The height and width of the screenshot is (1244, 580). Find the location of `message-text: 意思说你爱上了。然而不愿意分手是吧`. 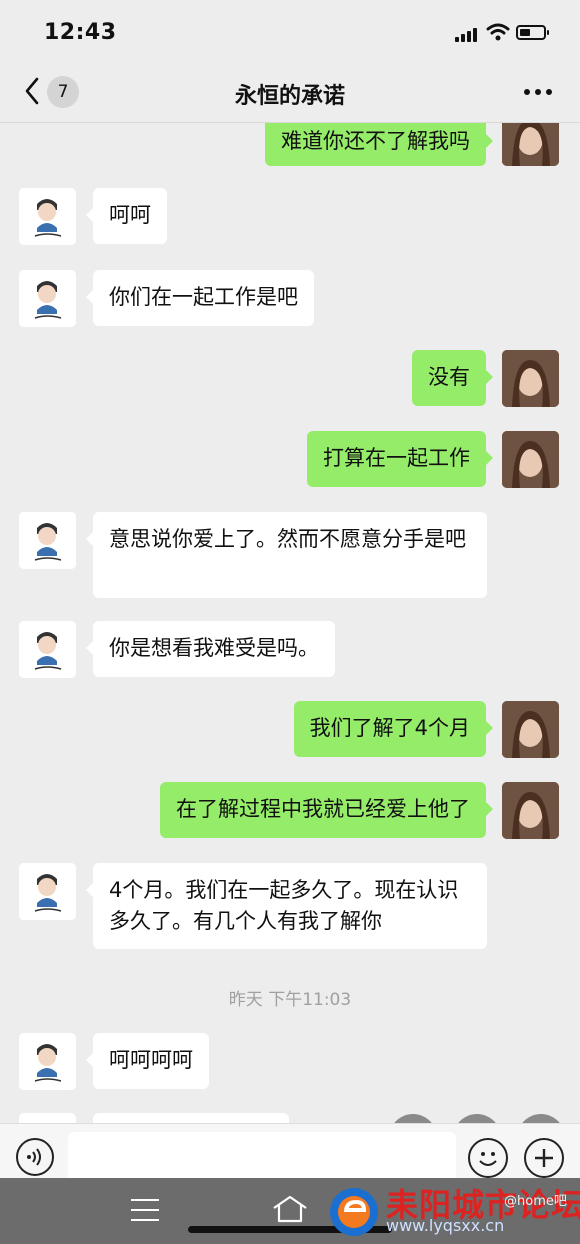

message-text: 意思说你爱上了。然而不愿意分手是吧 is located at coordinates (287, 539).